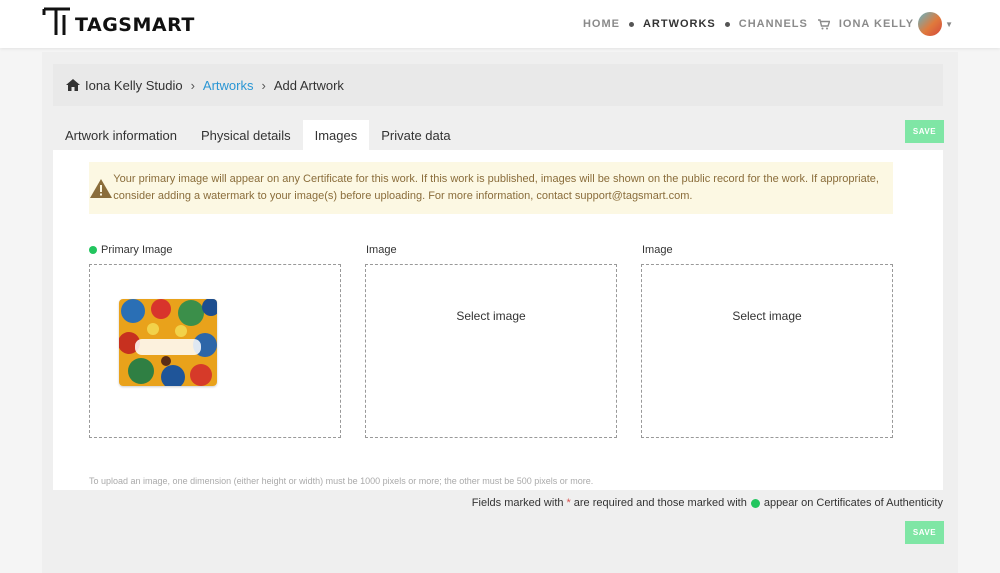 This screenshot has width=1000, height=573. I want to click on tagsmart-logo-icon, so click(56, 21).